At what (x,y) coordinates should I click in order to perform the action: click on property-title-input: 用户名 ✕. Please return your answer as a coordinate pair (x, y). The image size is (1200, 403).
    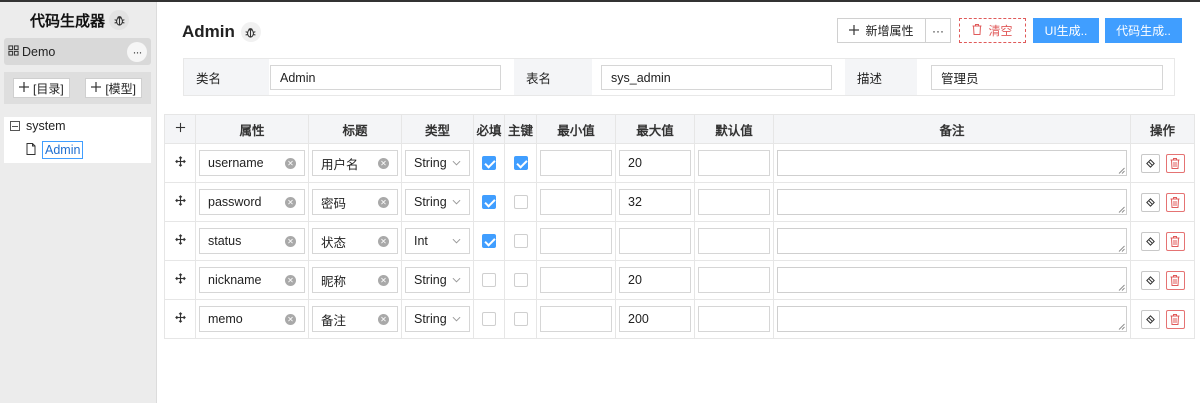
    Looking at the image, I should click on (355, 163).